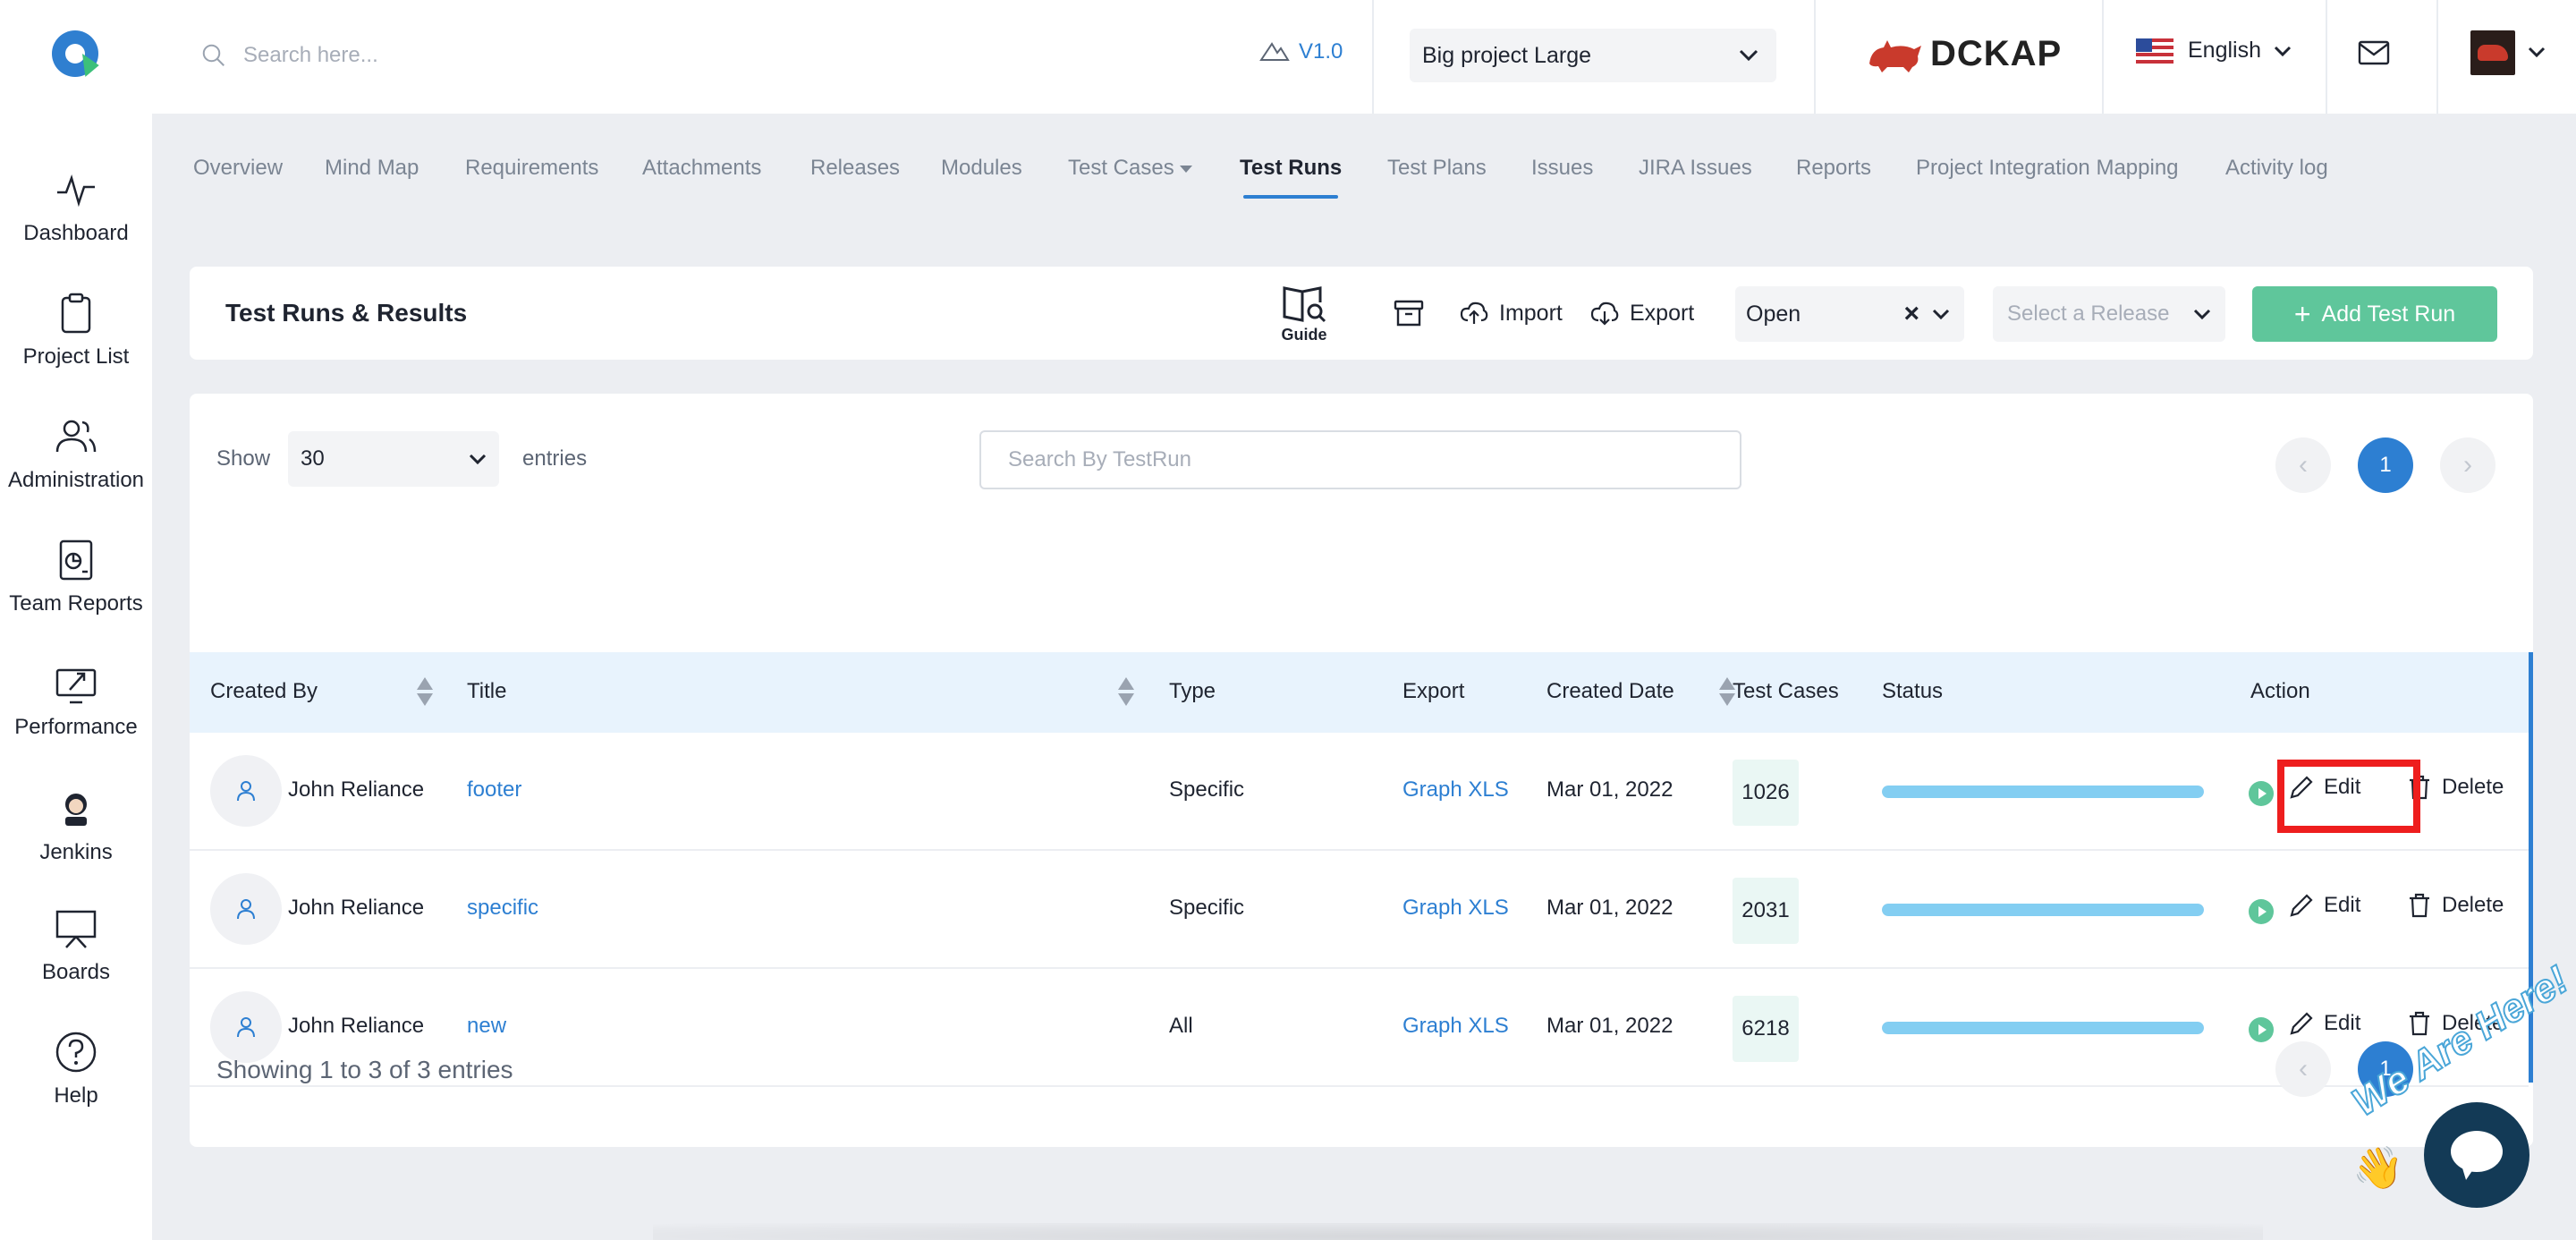 The width and height of the screenshot is (2576, 1240). What do you see at coordinates (1695, 168) in the screenshot?
I see `tab-jira-issues: JIRA Issues` at bounding box center [1695, 168].